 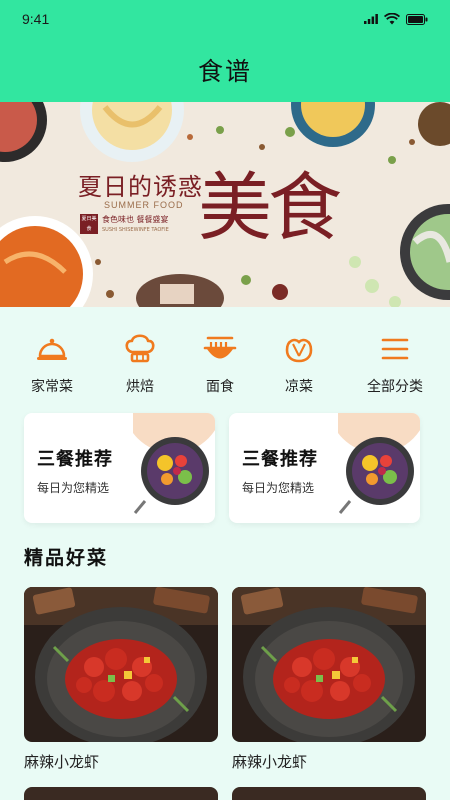 What do you see at coordinates (270, 208) in the screenshot?
I see `banner-big-text: 美食` at bounding box center [270, 208].